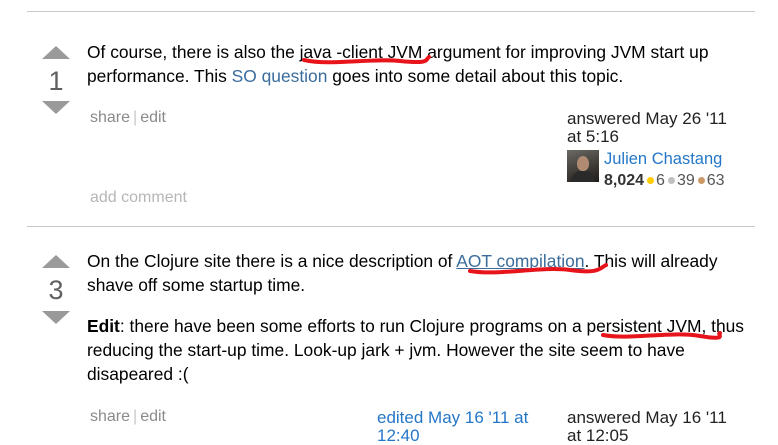 The width and height of the screenshot is (778, 445). I want to click on vote-score: 1, so click(56, 81).